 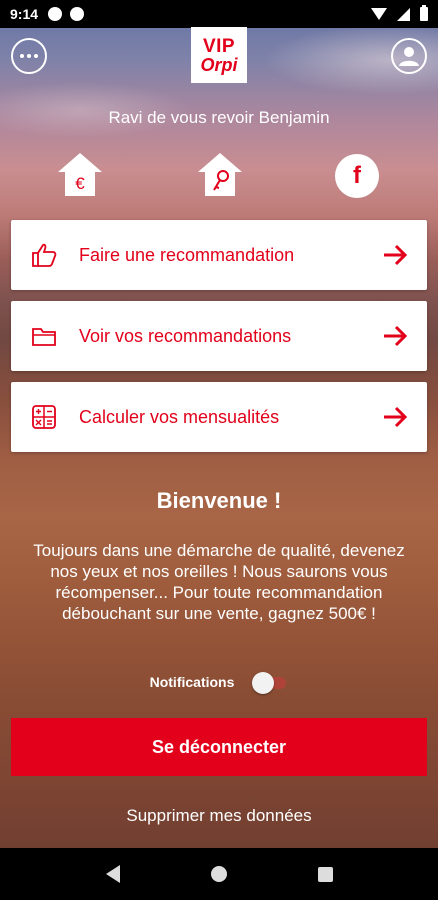 What do you see at coordinates (112, 874) in the screenshot?
I see `back-icon` at bounding box center [112, 874].